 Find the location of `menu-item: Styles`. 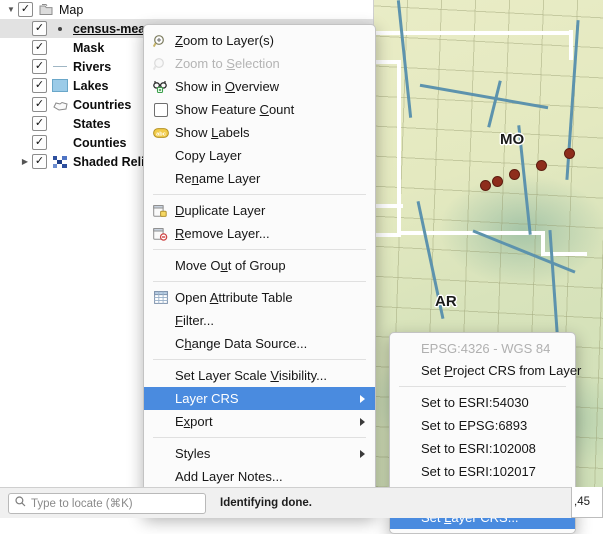

menu-item: Styles is located at coordinates (259, 453).